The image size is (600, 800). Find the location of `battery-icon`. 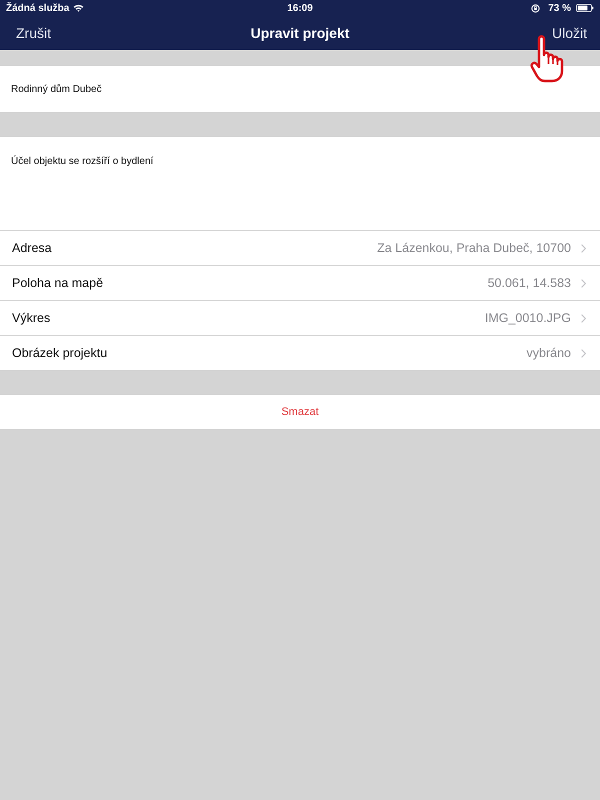

battery-icon is located at coordinates (585, 8).